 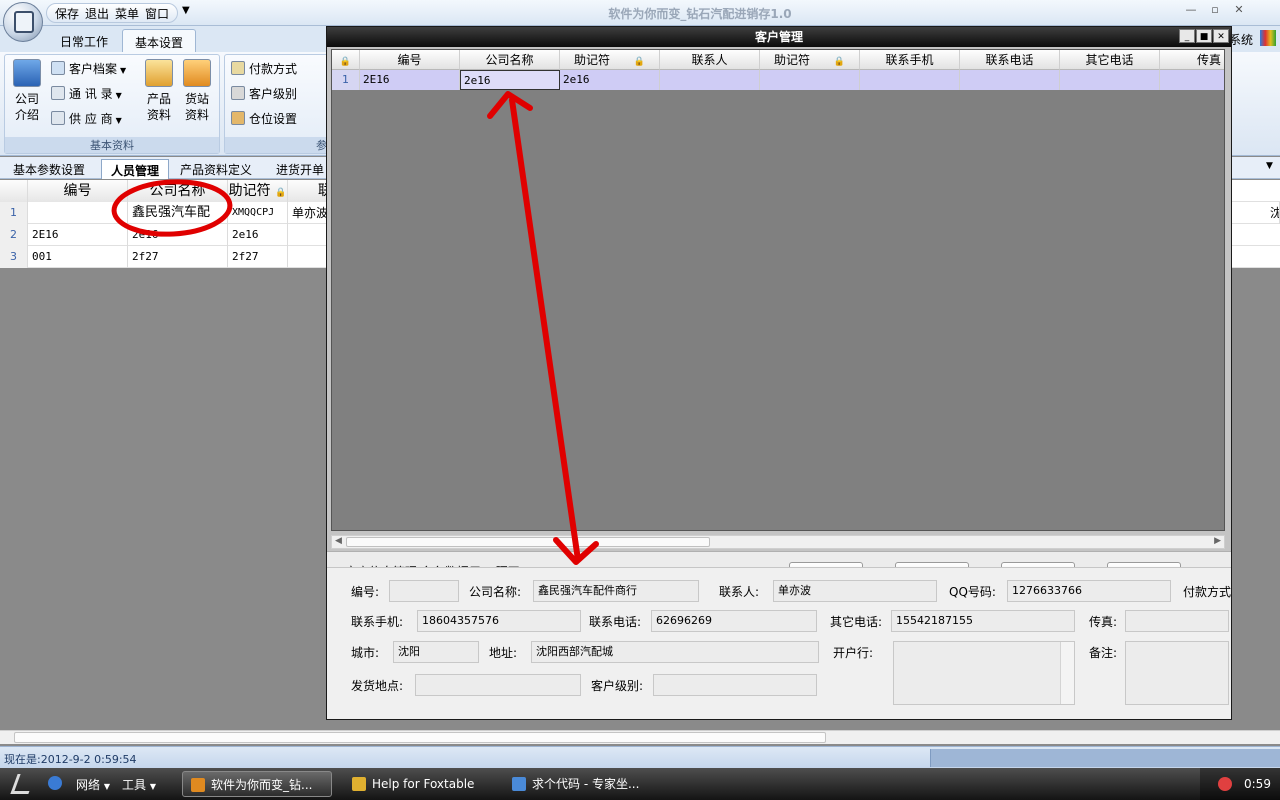 I want to click on product-data-button: 产品 资料, so click(x=159, y=91).